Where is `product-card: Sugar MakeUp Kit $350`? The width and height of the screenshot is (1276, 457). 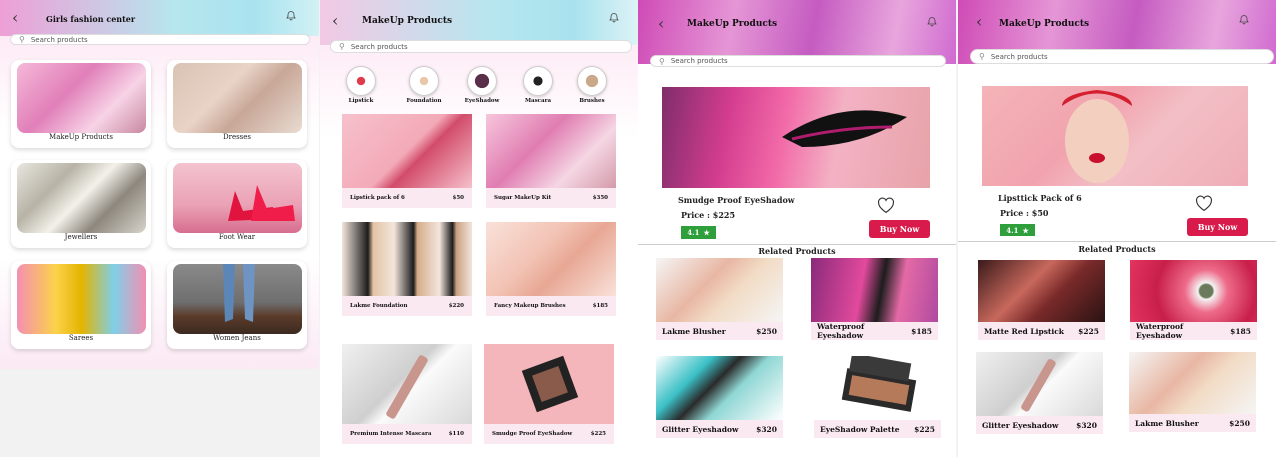
product-card: Sugar MakeUp Kit $350 is located at coordinates (551, 161).